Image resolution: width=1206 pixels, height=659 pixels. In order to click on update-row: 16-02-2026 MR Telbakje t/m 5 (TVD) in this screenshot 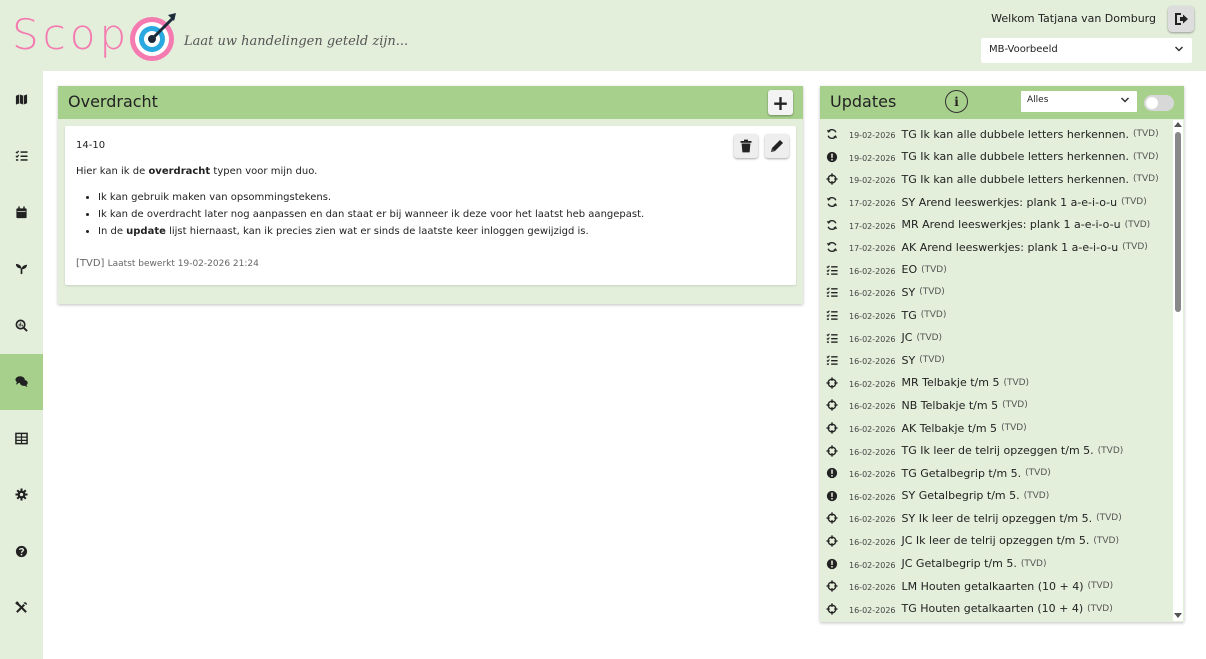, I will do `click(996, 383)`.